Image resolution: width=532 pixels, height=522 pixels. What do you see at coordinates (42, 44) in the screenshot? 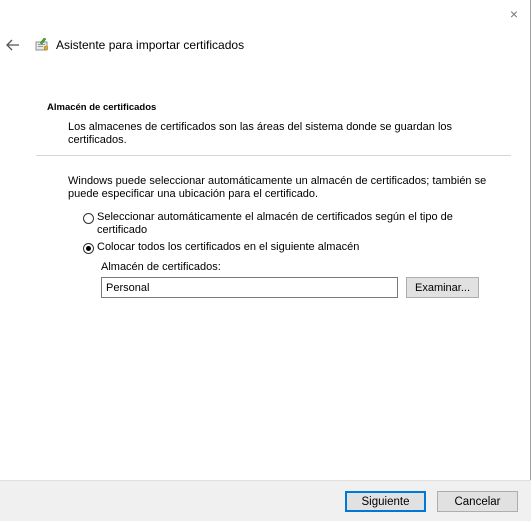
I see `certificate-wizard-icon` at bounding box center [42, 44].